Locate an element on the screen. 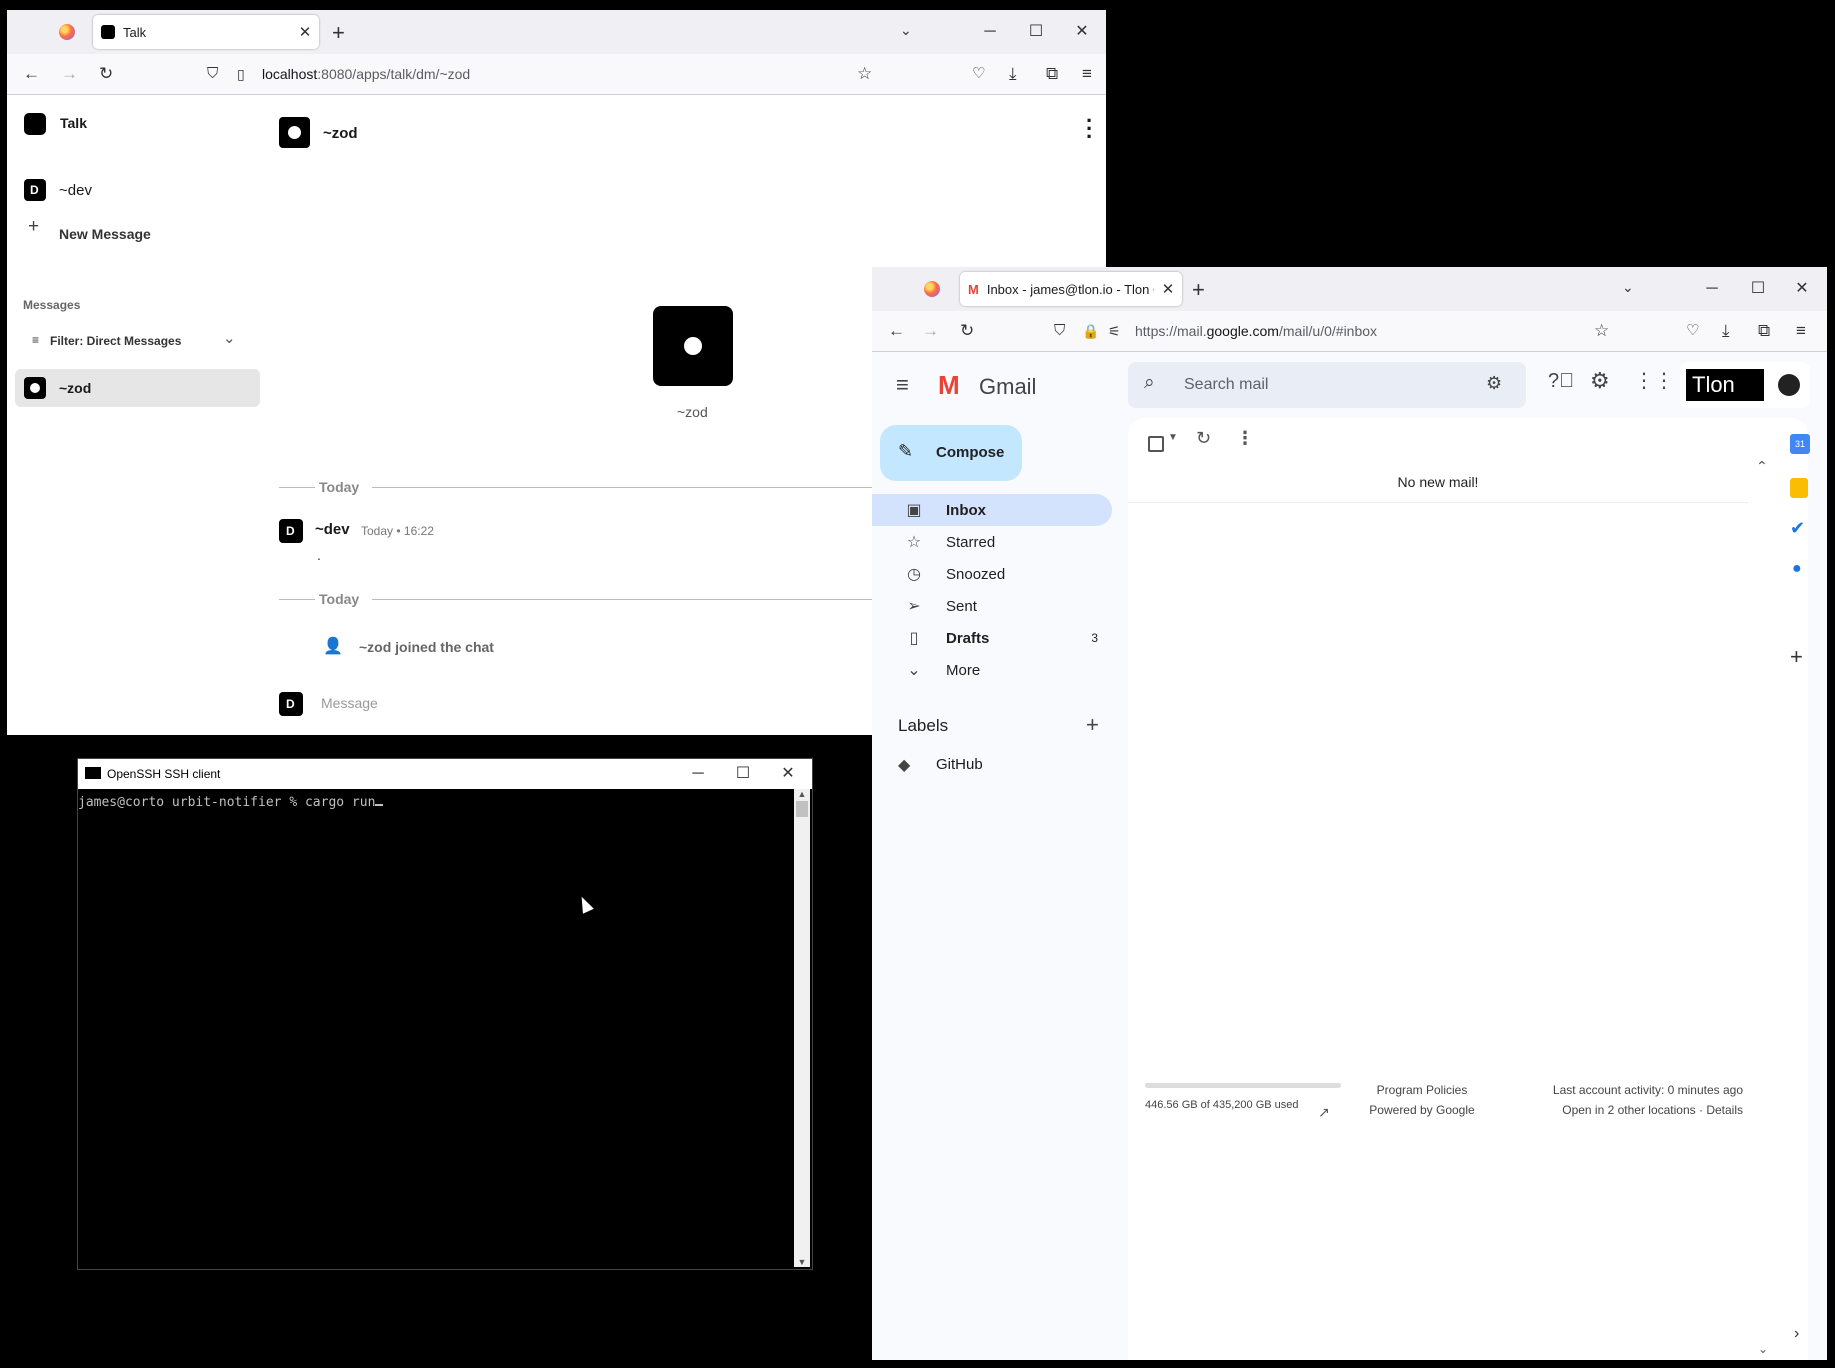 The height and width of the screenshot is (1368, 1835). permissions-icon: ⚟ is located at coordinates (1114, 331).